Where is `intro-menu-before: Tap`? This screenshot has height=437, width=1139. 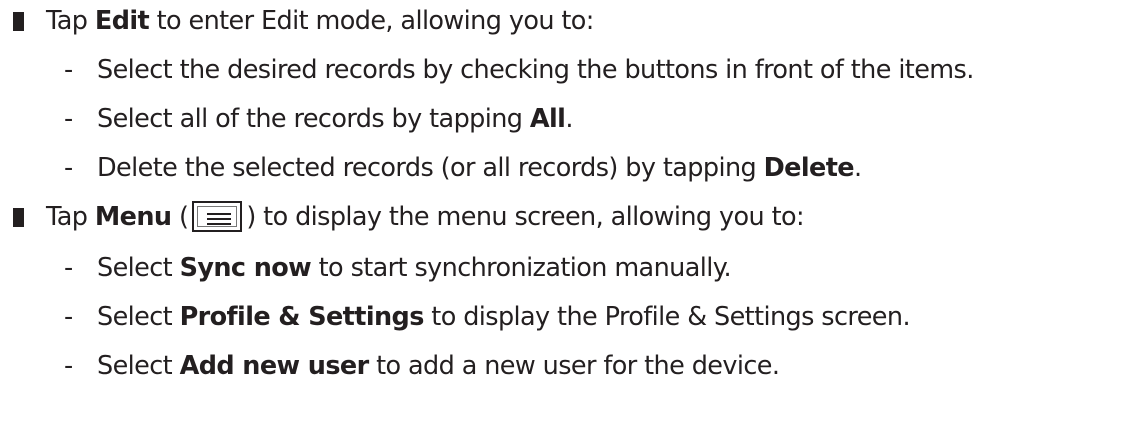
intro-menu-before: Tap is located at coordinates (70, 217).